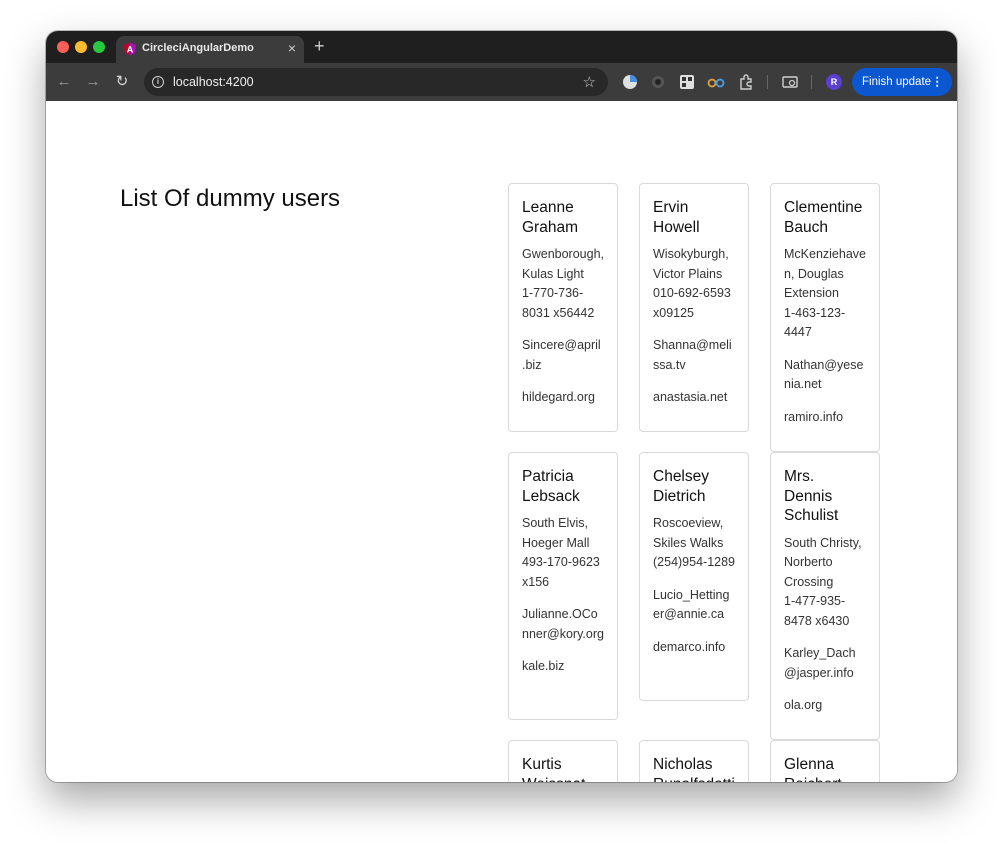 The height and width of the screenshot is (842, 1003). What do you see at coordinates (825, 273) in the screenshot?
I see `user-address: McKenziehaven, Douglas Extension` at bounding box center [825, 273].